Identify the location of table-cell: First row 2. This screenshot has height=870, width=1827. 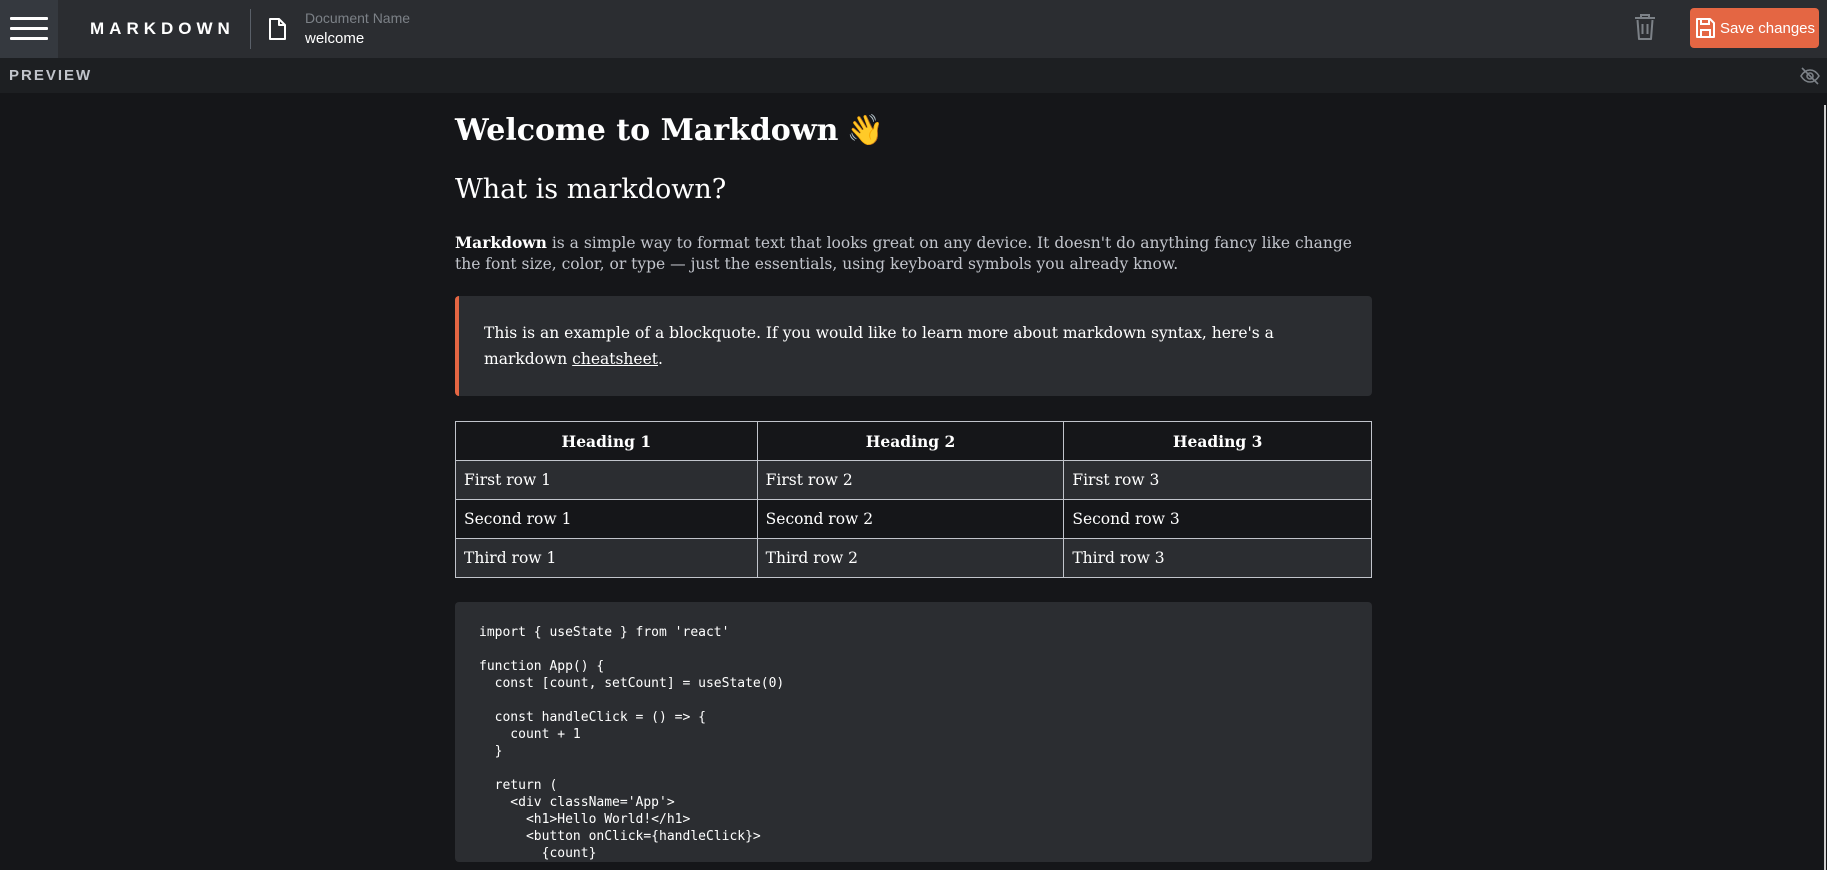
(910, 480).